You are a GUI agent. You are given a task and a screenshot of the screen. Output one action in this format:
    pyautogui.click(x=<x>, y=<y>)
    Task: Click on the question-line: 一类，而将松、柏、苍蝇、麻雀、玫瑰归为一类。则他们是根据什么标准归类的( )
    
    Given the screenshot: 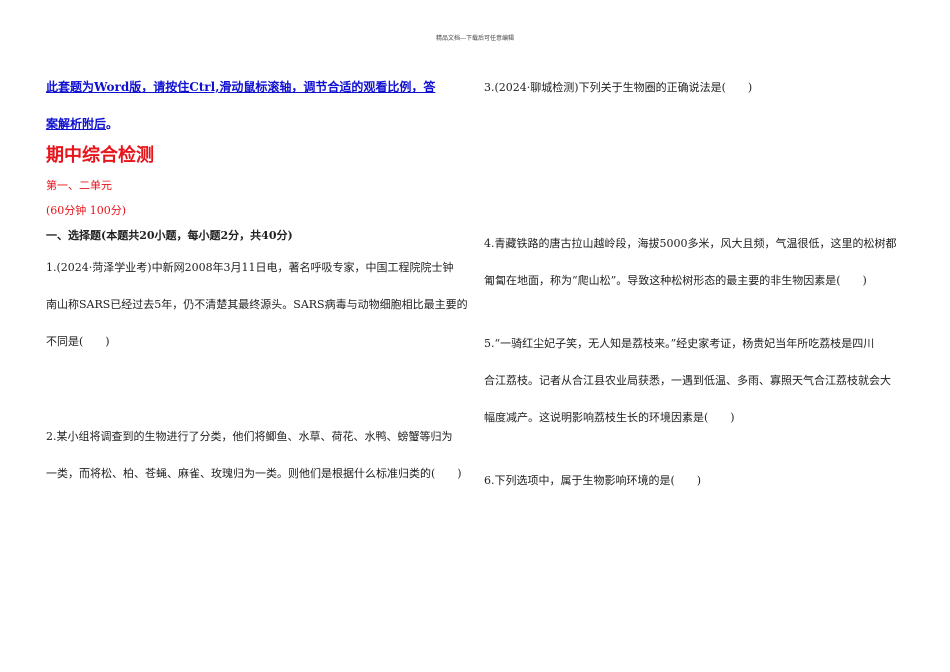 What is the action you would take?
    pyautogui.click(x=254, y=473)
    